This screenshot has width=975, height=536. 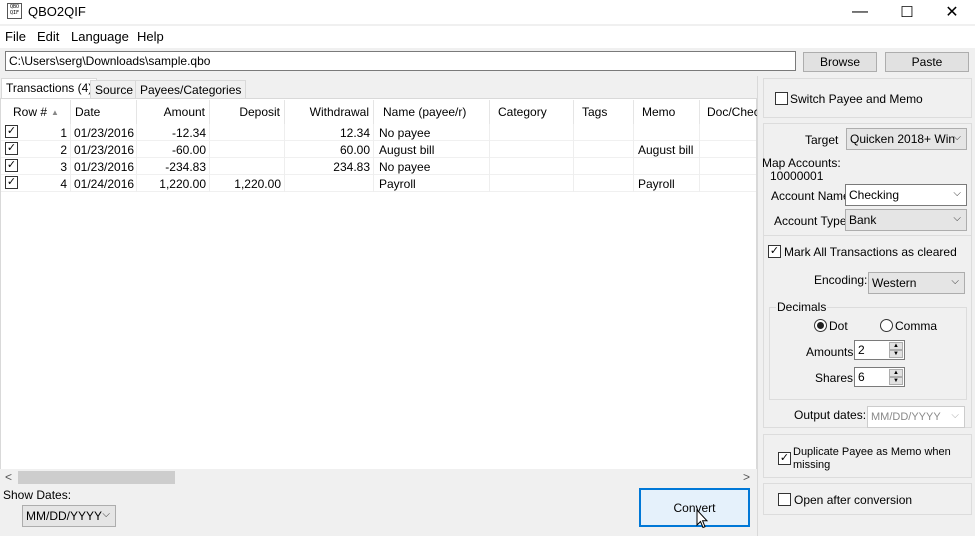 I want to click on switch-payee-memo-label: Switch Payee and Memo, so click(x=856, y=99).